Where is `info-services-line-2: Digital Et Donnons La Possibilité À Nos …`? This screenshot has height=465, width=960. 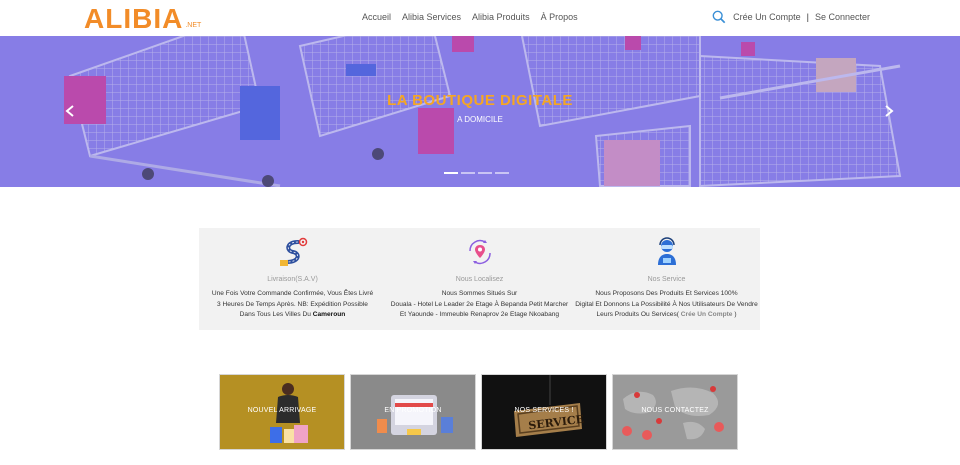 info-services-line-2: Digital Et Donnons La Possibilité À Nos … is located at coordinates (666, 304).